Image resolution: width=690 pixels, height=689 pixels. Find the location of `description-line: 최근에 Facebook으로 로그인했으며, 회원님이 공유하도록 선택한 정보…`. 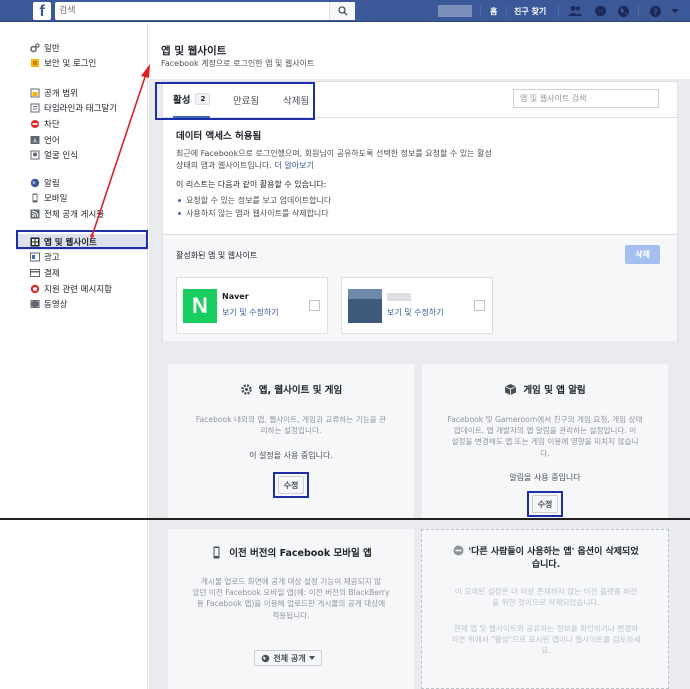

description-line: 최근에 Facebook으로 로그인했으며, 회원님이 공유하도록 선택한 정보… is located at coordinates (334, 153).